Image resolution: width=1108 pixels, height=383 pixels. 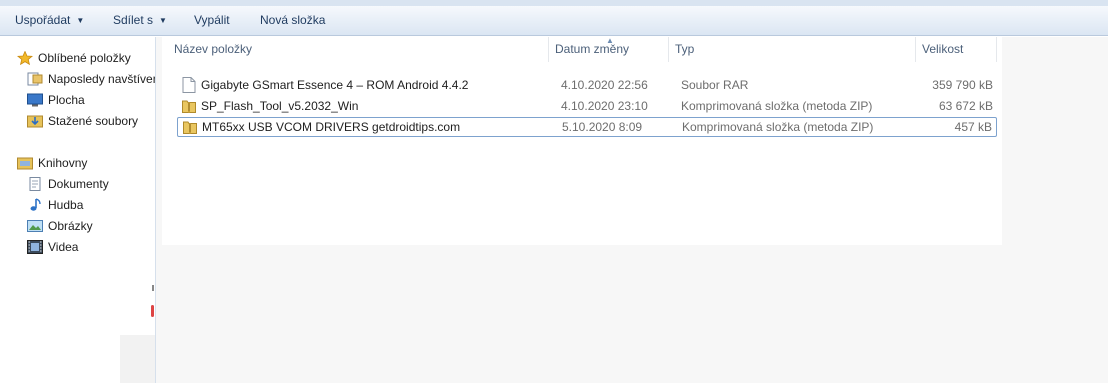 I want to click on nav-item-recent: Naposledy navštívené, so click(x=91, y=79).